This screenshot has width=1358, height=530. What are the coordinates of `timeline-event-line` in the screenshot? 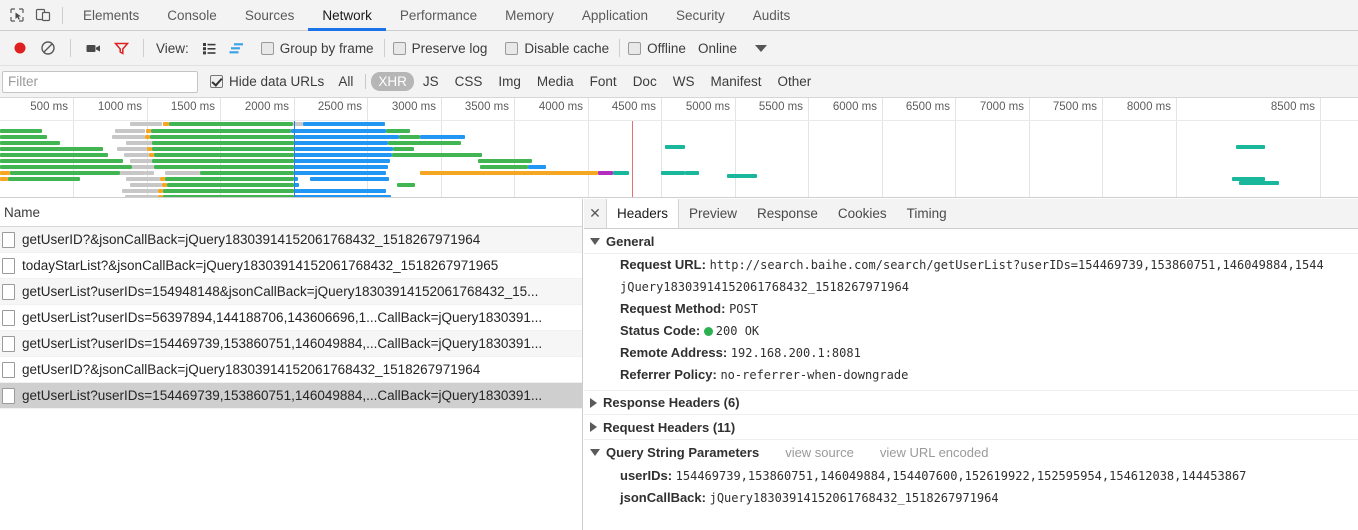 It's located at (632, 159).